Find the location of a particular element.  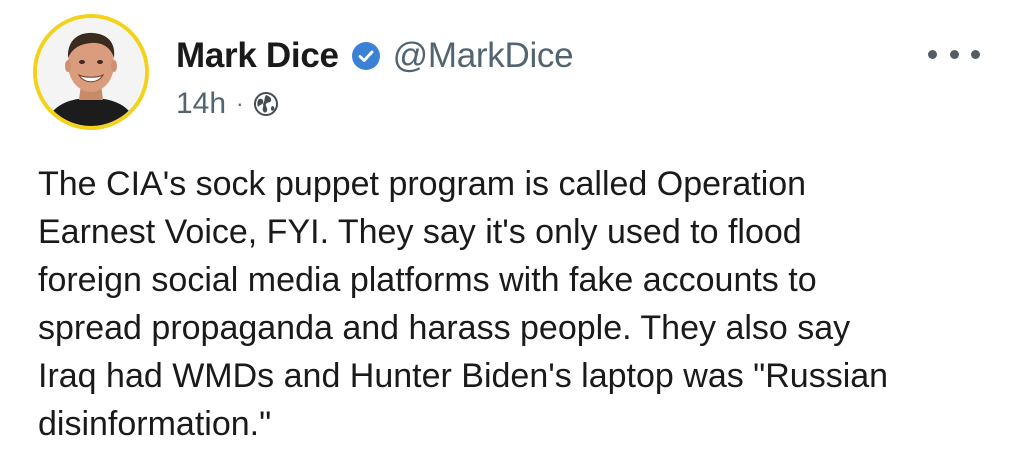

globe-icon is located at coordinates (266, 104).